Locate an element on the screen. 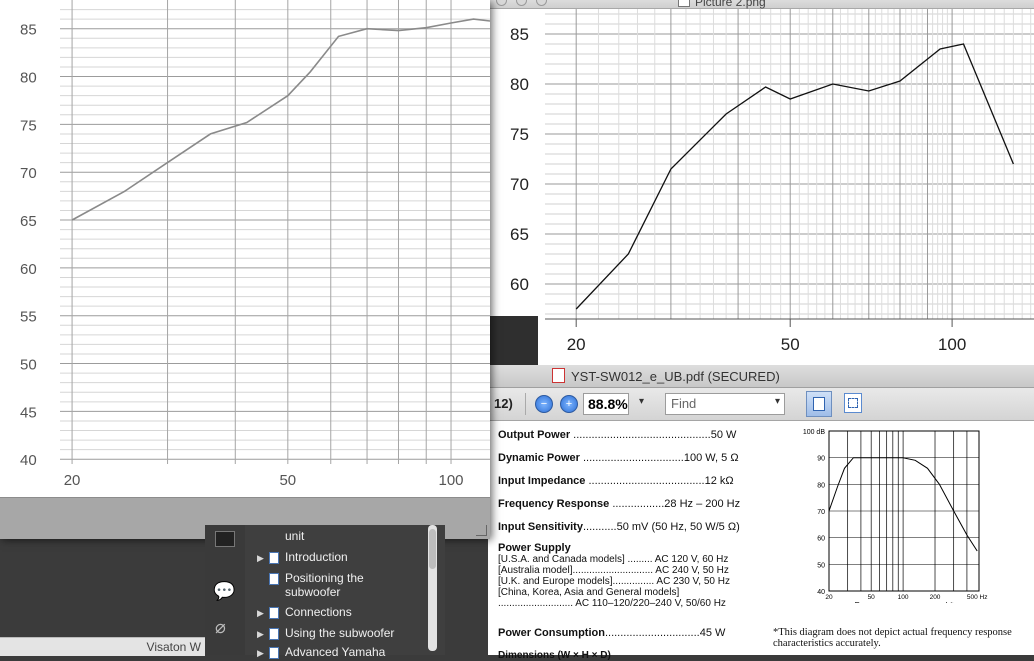 The height and width of the screenshot is (661, 1034). bookmark-item: unit is located at coordinates (280, 536).